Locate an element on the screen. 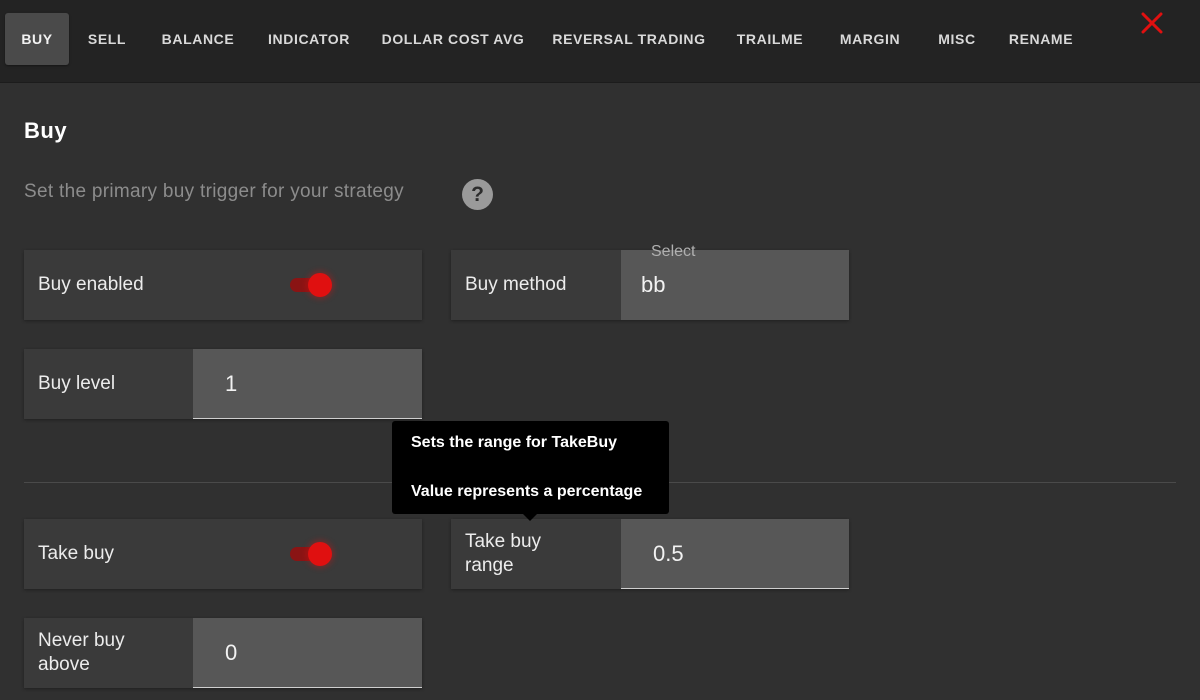 This screenshot has height=700, width=1200. buy-level-label: Buy level is located at coordinates (77, 383).